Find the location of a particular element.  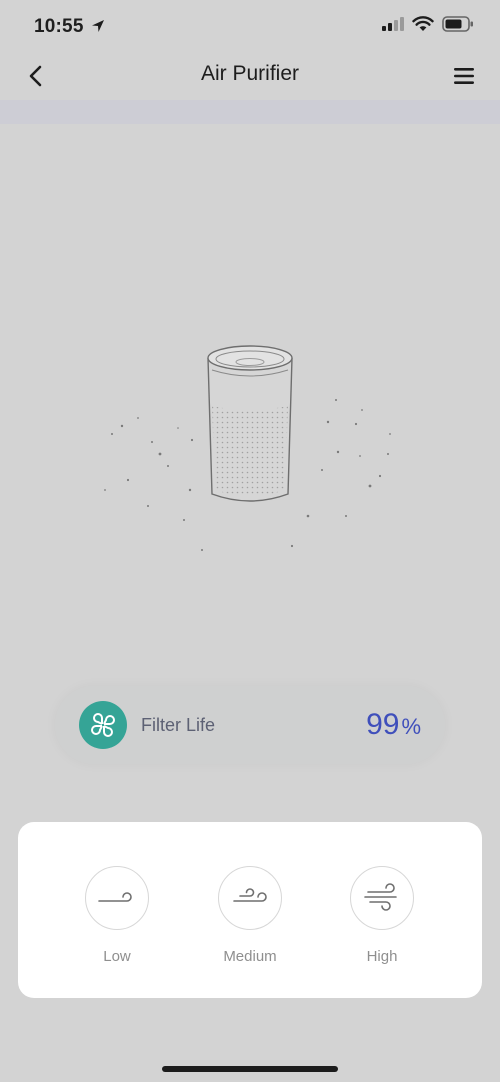

cellular-signal-icon is located at coordinates (393, 24).